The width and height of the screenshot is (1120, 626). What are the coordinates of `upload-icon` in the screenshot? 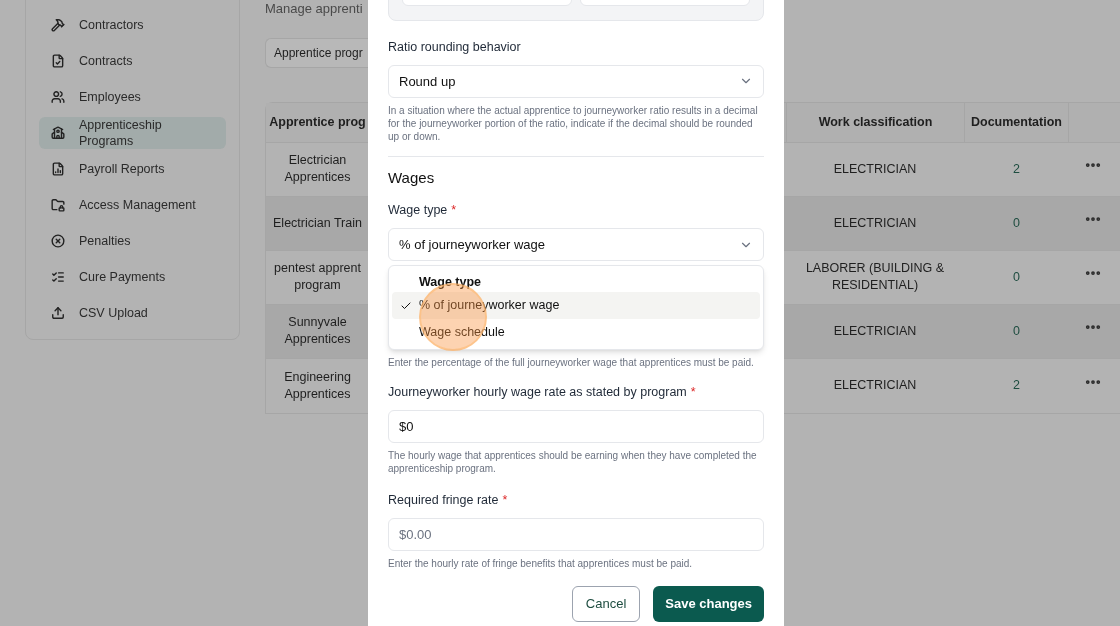 It's located at (58, 313).